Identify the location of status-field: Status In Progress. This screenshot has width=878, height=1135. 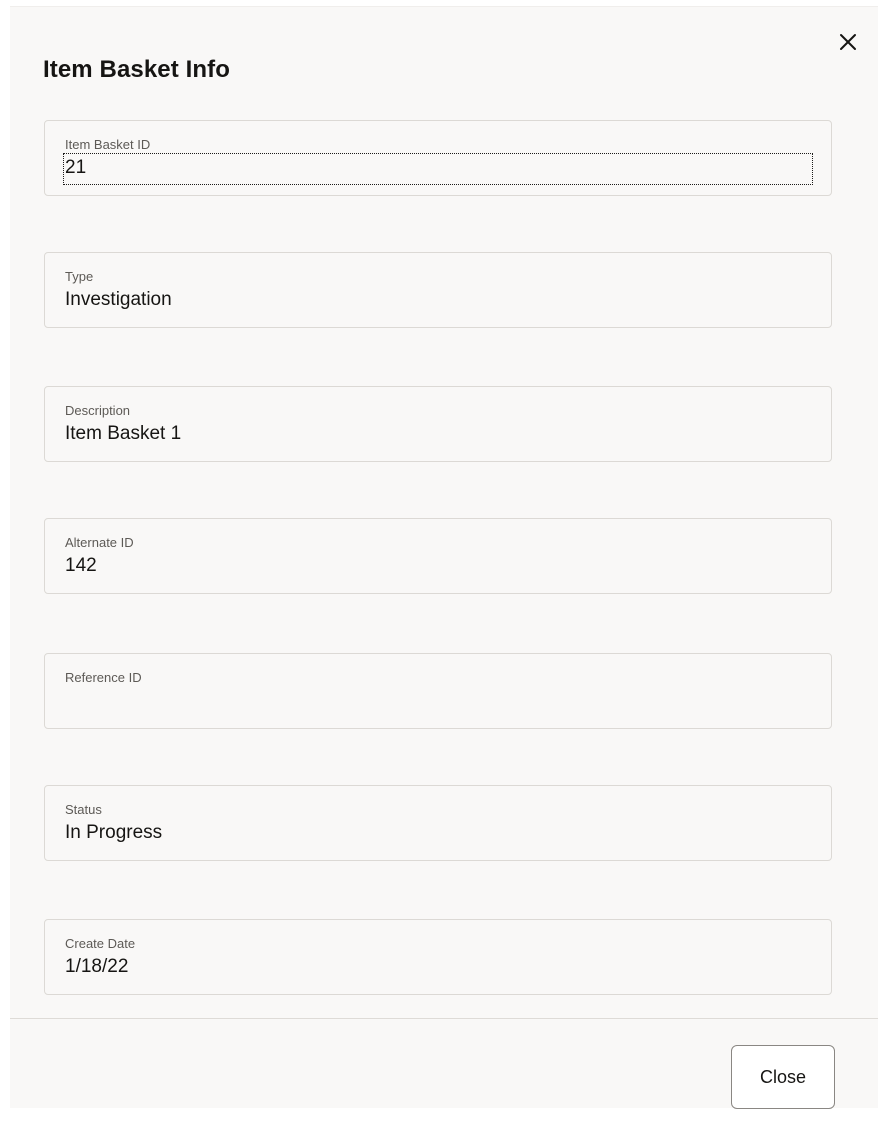
(438, 823).